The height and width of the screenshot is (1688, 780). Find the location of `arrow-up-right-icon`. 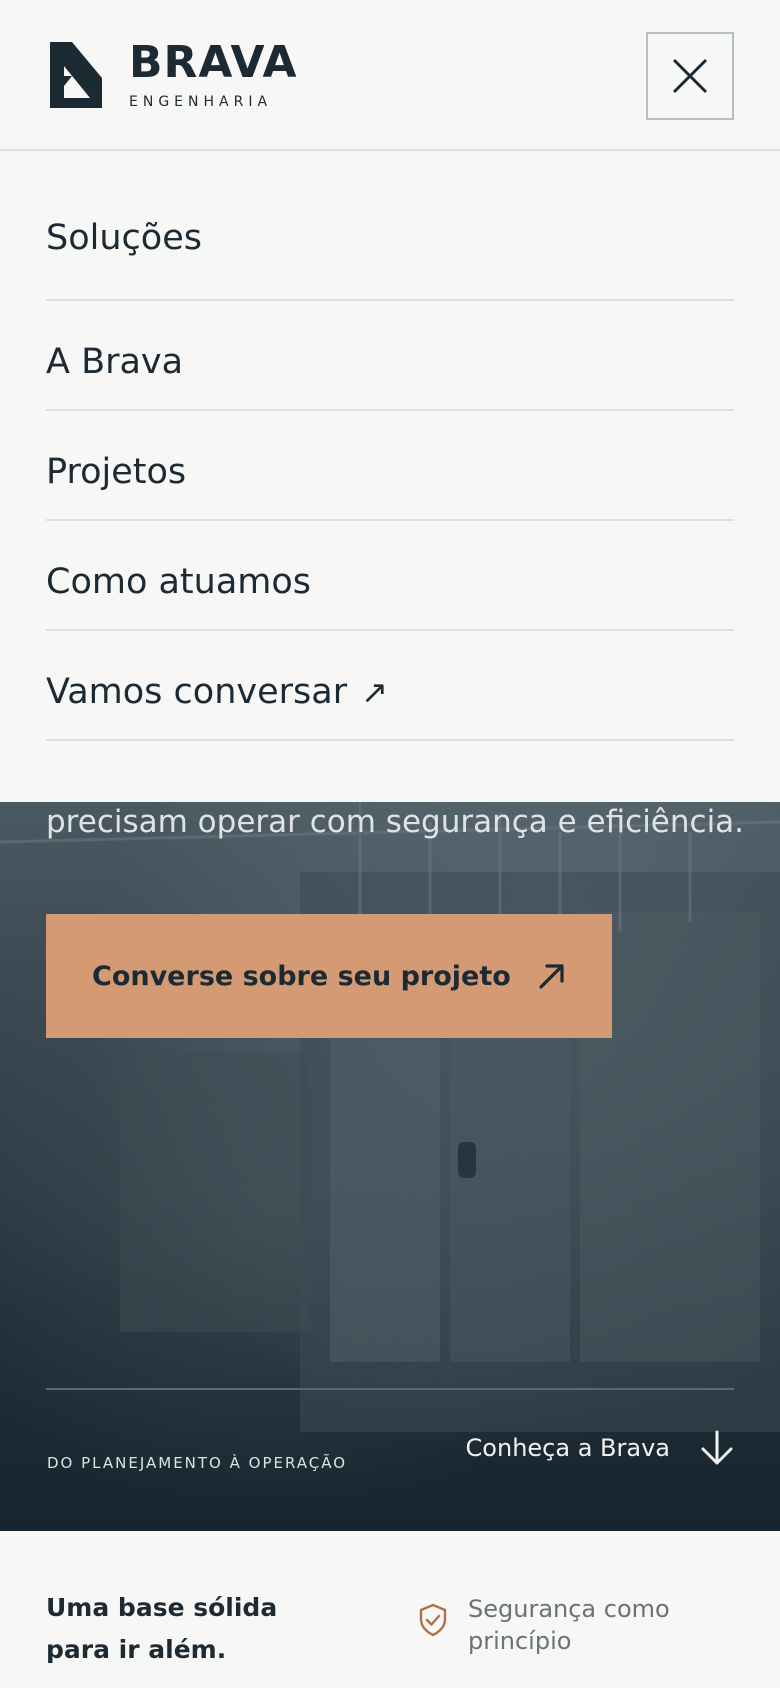

arrow-up-right-icon is located at coordinates (551, 976).